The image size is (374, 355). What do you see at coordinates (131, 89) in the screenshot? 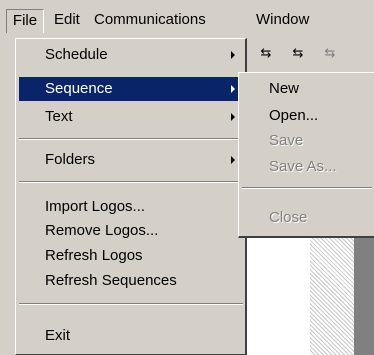
I see `menu-item-sequence: Sequence` at bounding box center [131, 89].